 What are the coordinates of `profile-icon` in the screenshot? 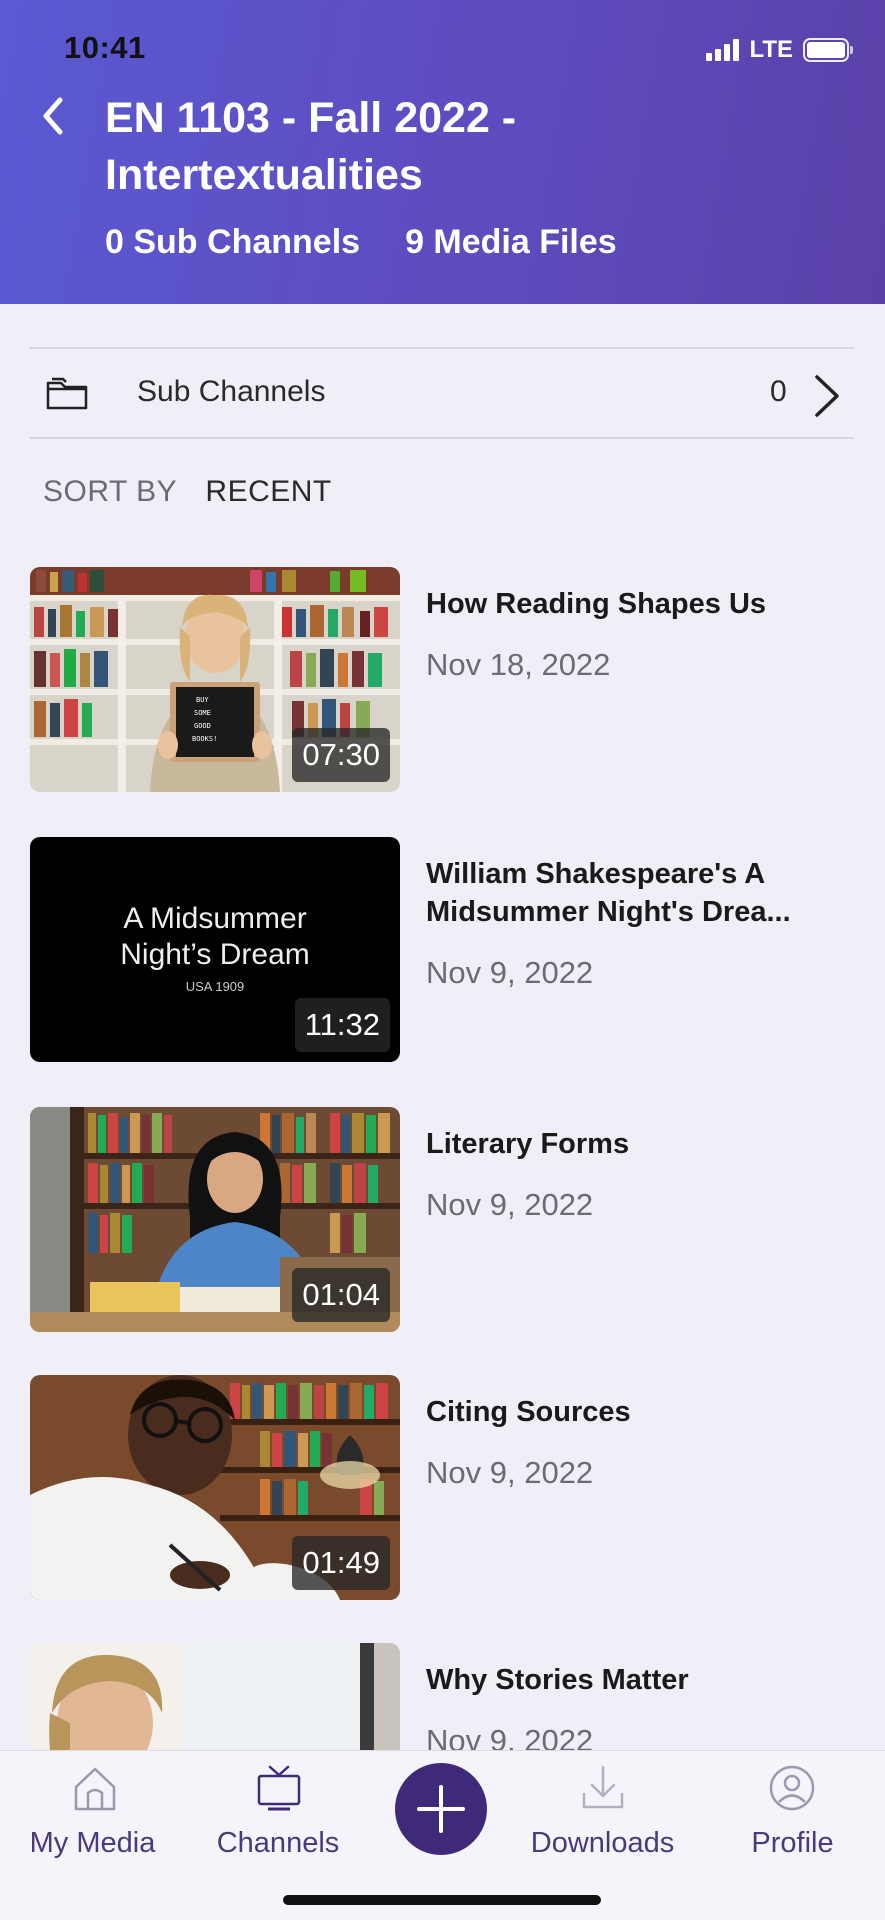 It's located at (792, 1788).